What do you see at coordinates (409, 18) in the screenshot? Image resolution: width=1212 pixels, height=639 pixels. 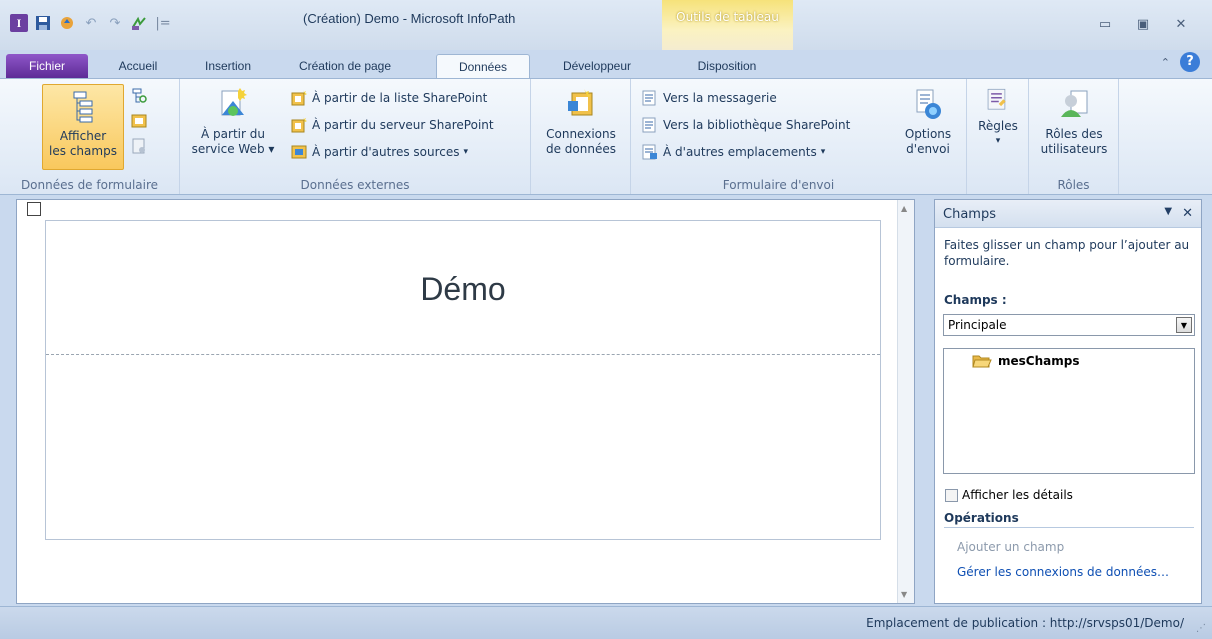 I see `window-title: (Création) Demo - Microsoft InfoPath` at bounding box center [409, 18].